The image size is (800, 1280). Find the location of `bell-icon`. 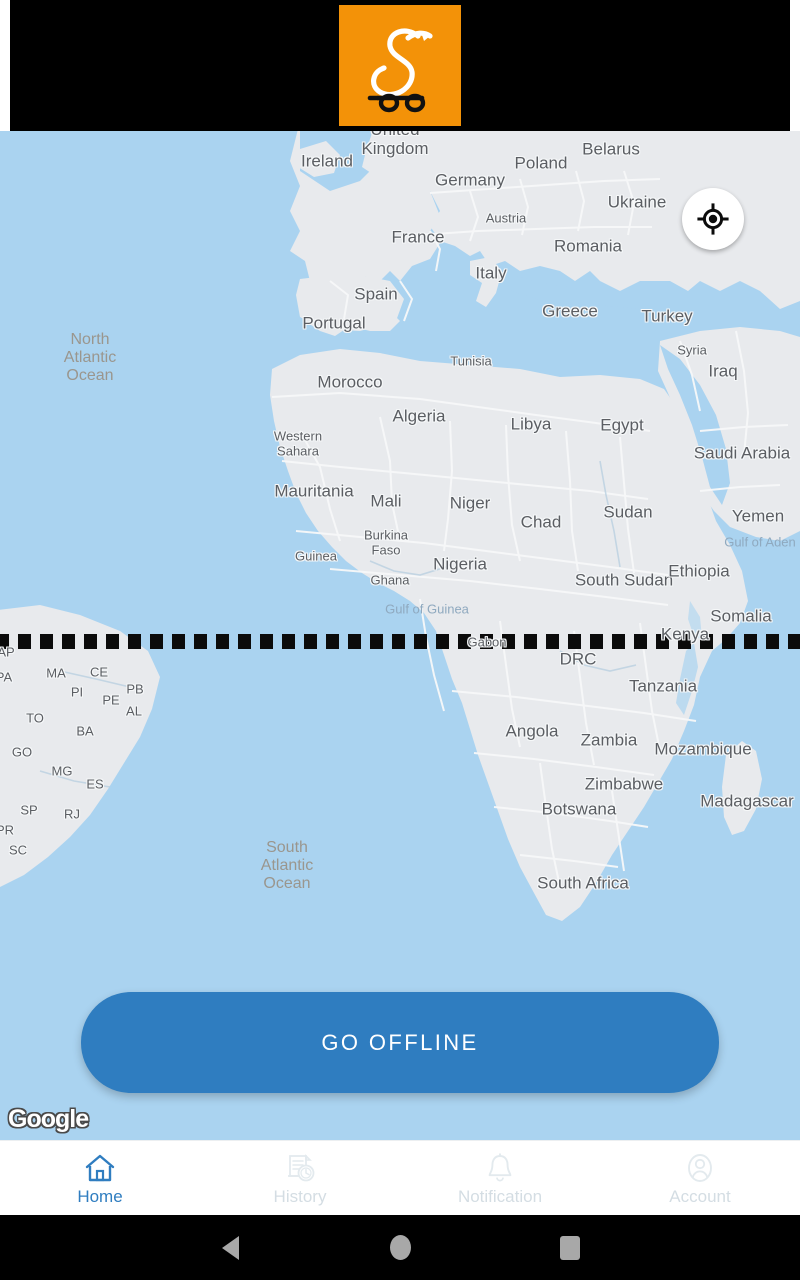

bell-icon is located at coordinates (500, 1167).